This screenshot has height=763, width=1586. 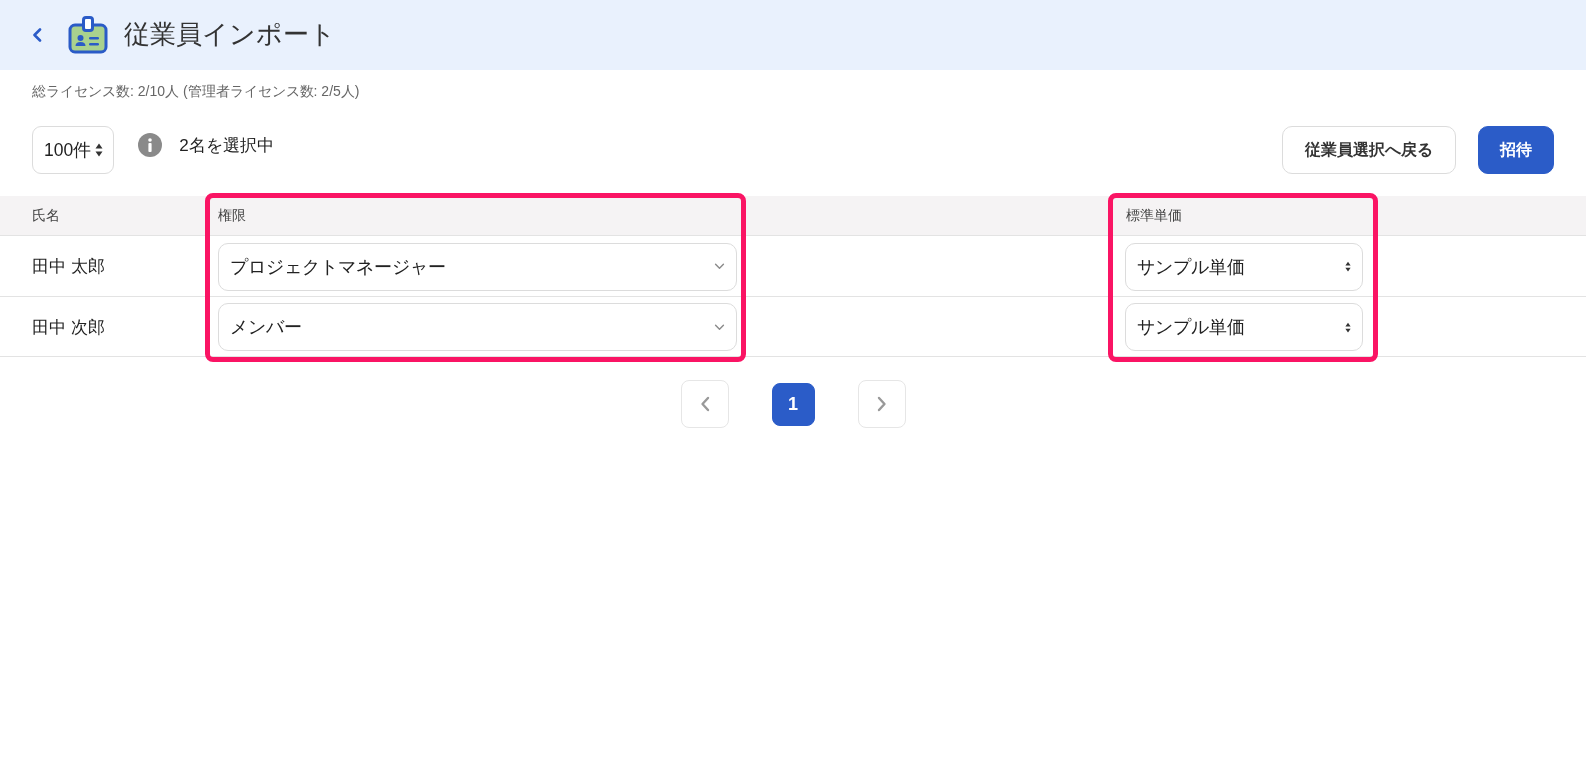 What do you see at coordinates (46, 216) in the screenshot?
I see `column-header: 氏名` at bounding box center [46, 216].